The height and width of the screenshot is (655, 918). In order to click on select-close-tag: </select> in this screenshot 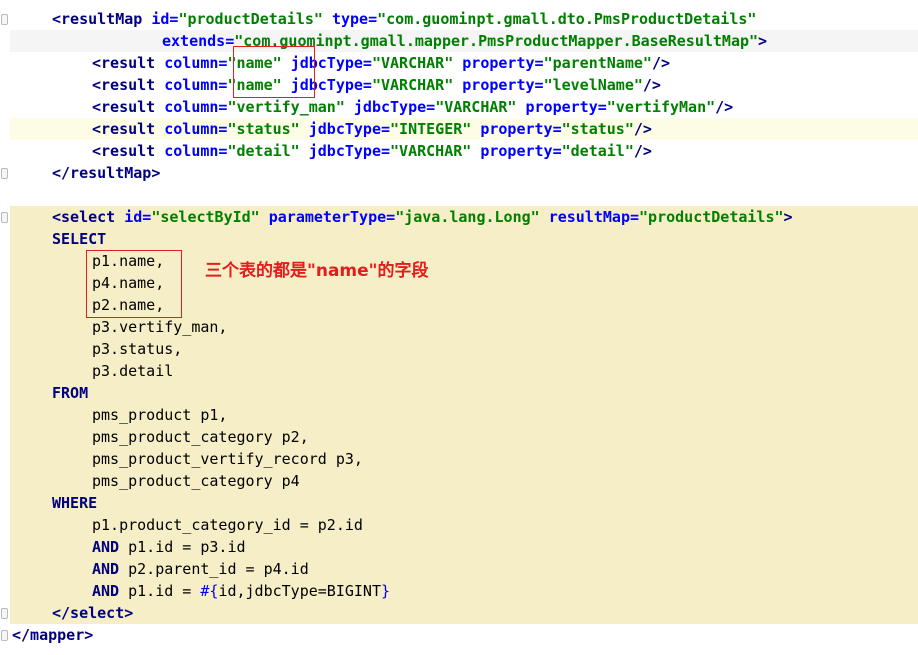, I will do `click(93, 613)`.